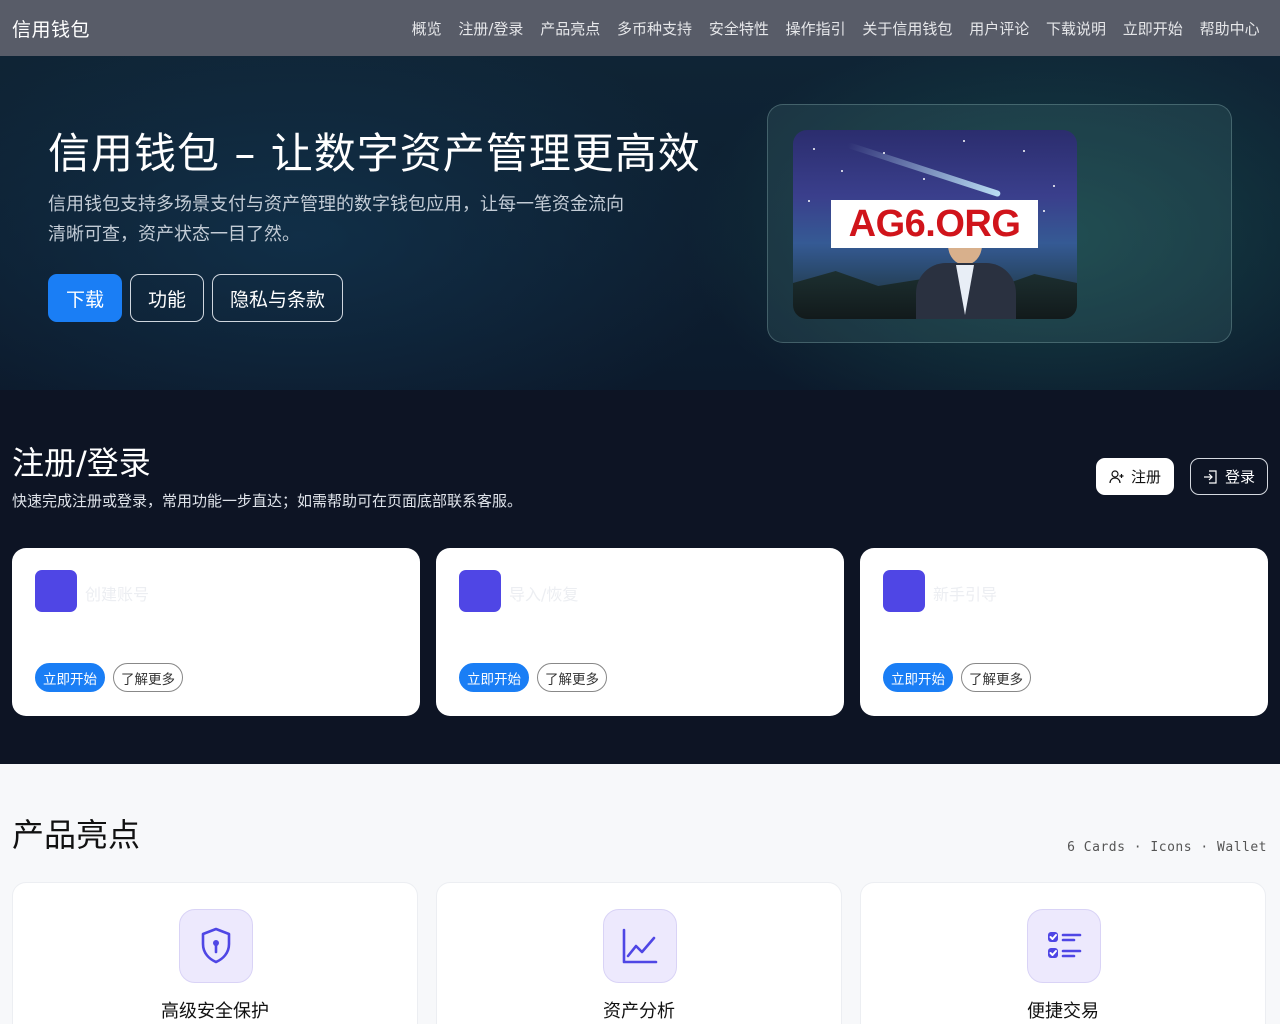 The width and height of the screenshot is (1280, 1024). I want to click on card-title: 创建账号, so click(117, 594).